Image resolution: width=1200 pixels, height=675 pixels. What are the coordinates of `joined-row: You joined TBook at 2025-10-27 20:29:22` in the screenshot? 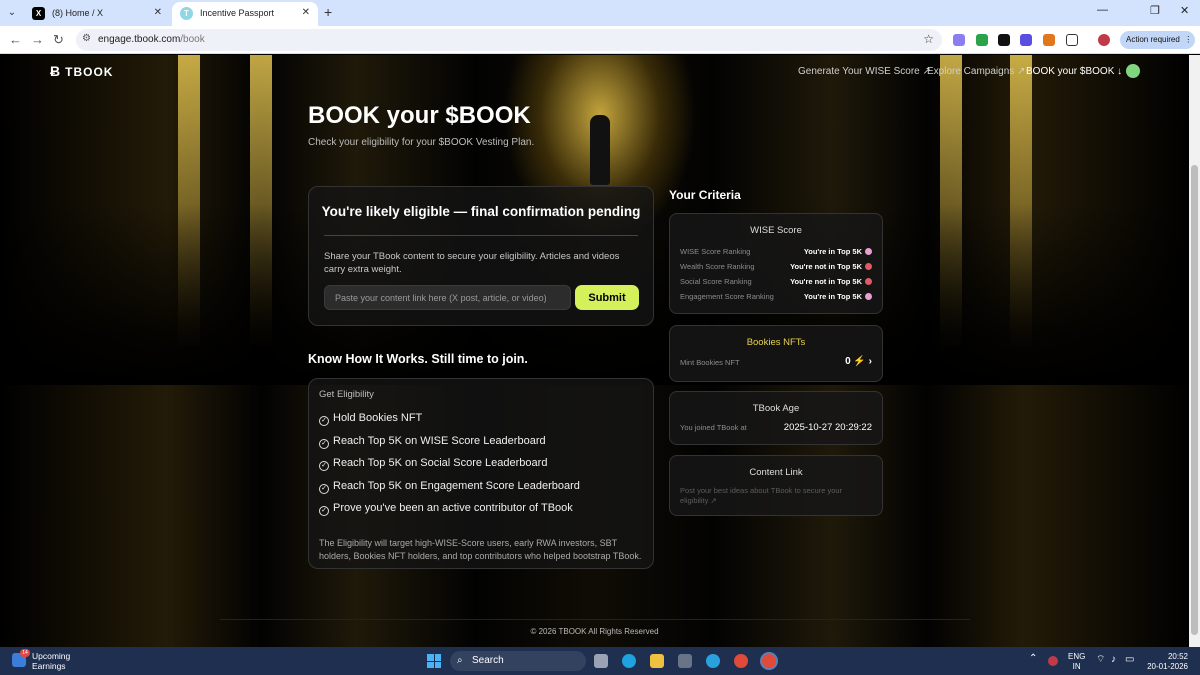 It's located at (776, 427).